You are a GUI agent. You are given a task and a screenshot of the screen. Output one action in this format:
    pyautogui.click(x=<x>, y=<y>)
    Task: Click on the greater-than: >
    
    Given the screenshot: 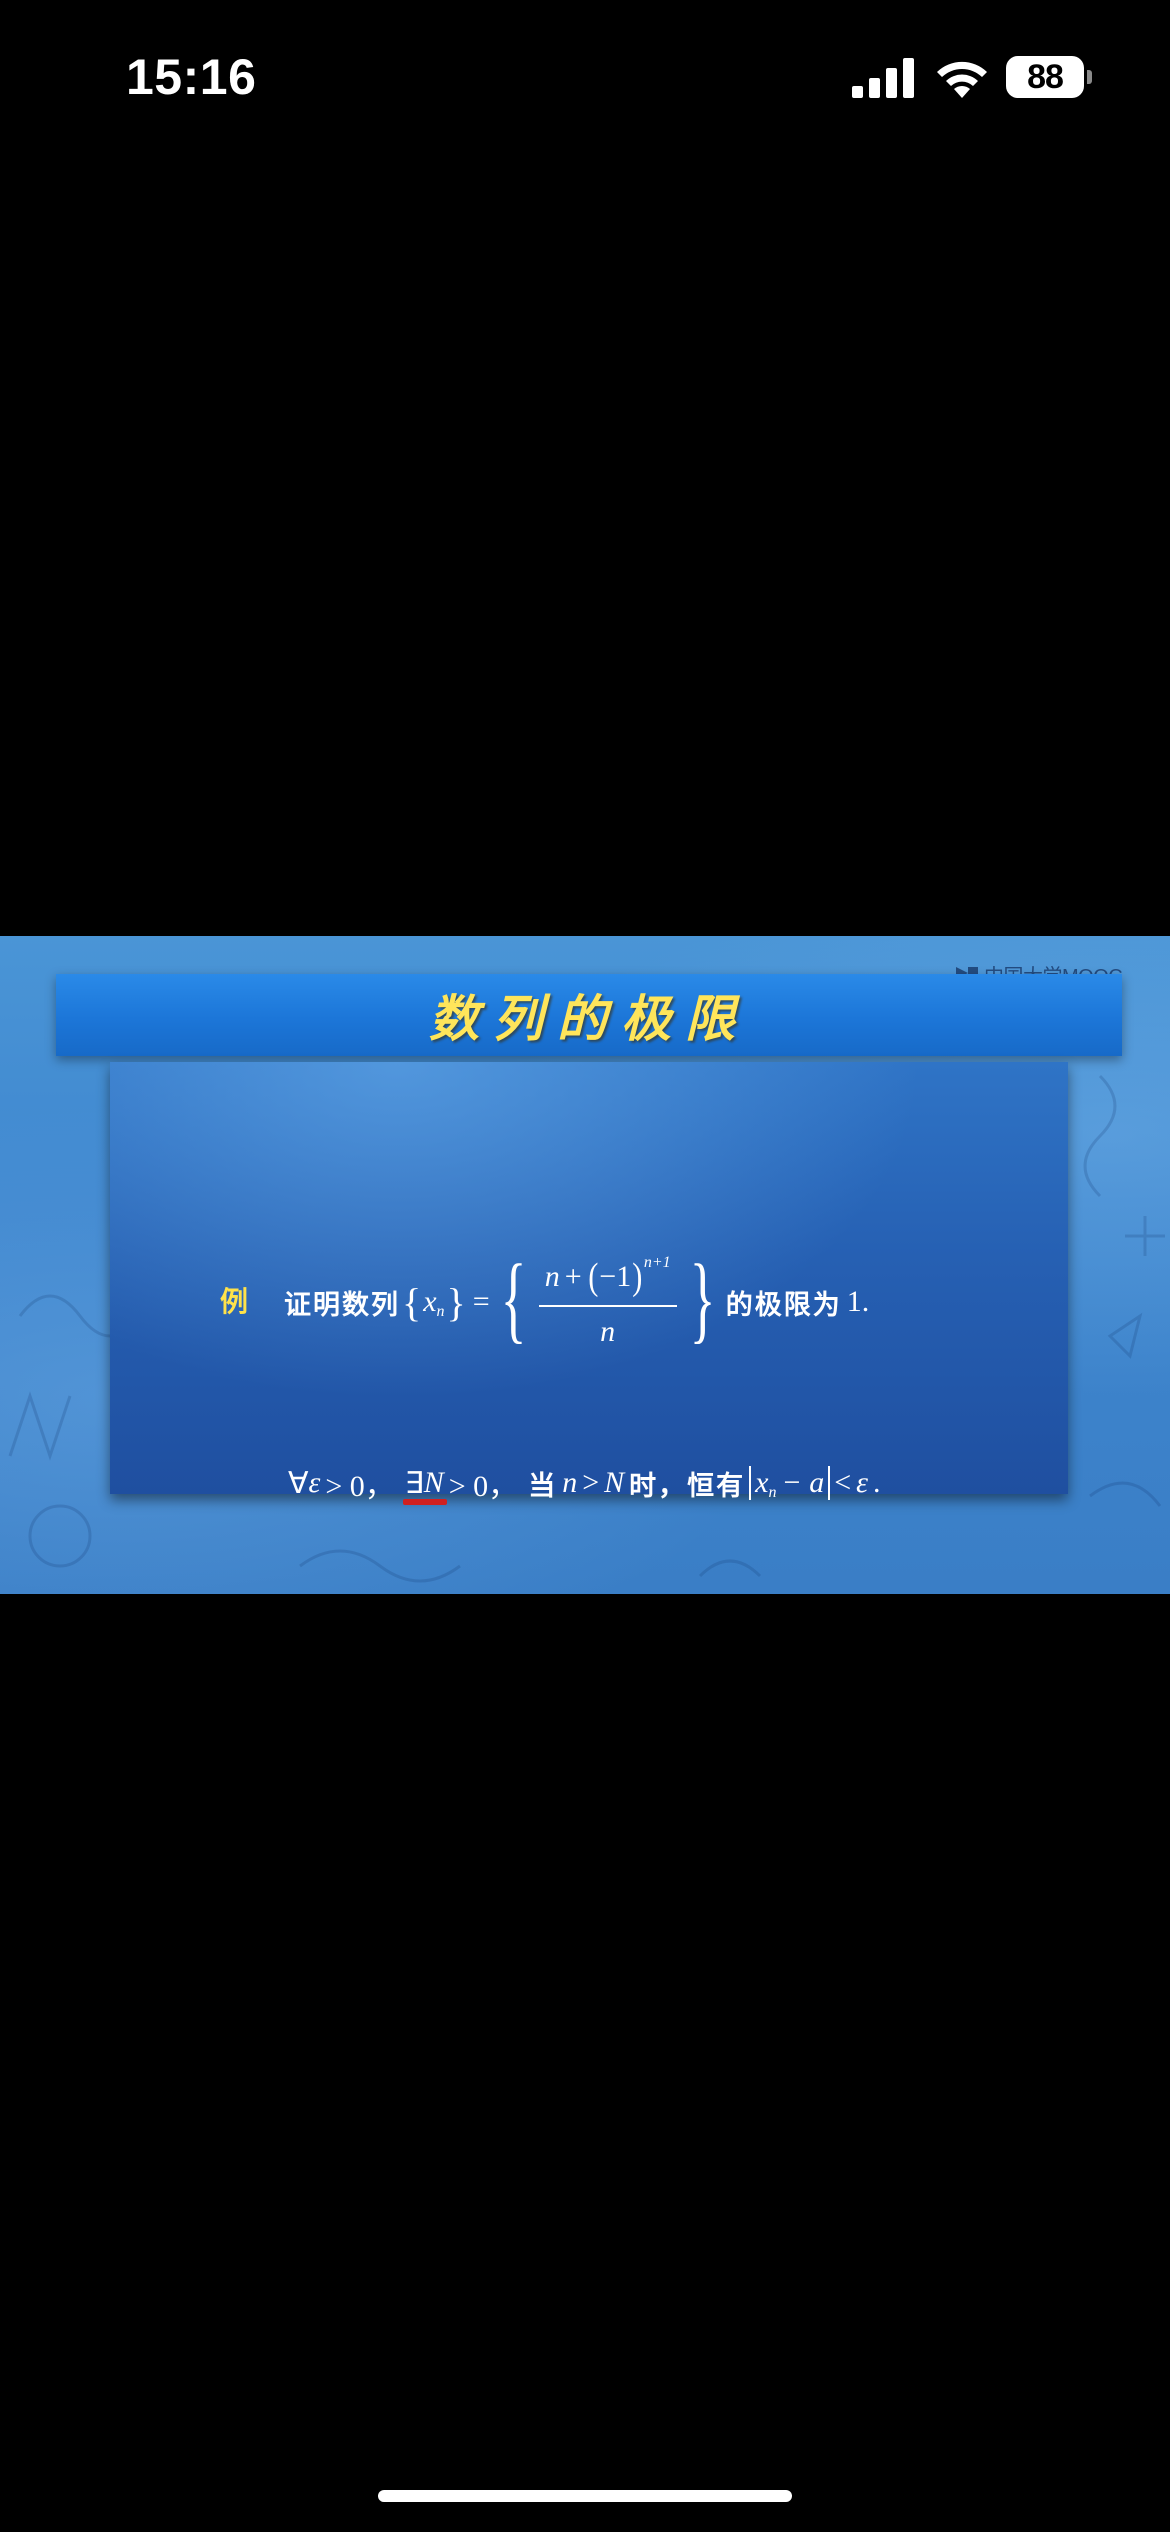 What is the action you would take?
    pyautogui.click(x=591, y=1482)
    